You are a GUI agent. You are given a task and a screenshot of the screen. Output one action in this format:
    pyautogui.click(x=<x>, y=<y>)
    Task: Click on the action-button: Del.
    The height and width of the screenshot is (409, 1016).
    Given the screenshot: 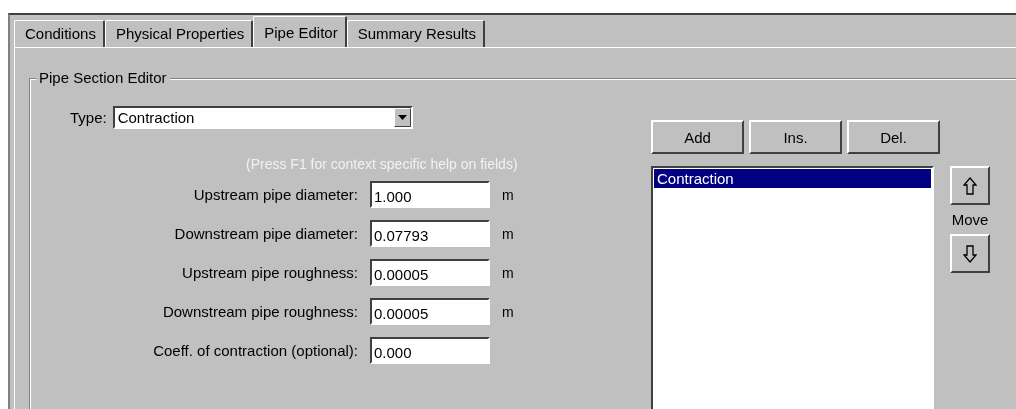 What is the action you would take?
    pyautogui.click(x=893, y=137)
    